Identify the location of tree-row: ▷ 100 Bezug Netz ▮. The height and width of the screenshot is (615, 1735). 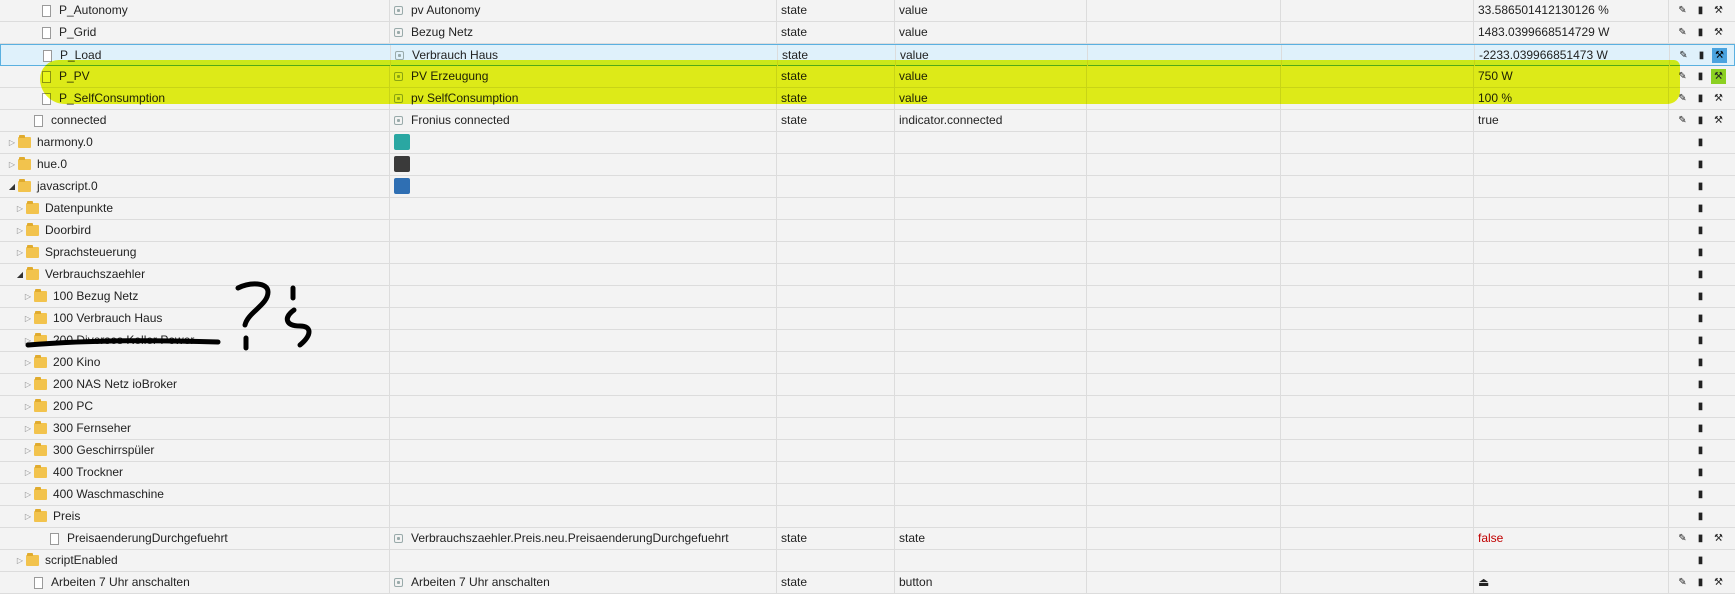
(867, 297).